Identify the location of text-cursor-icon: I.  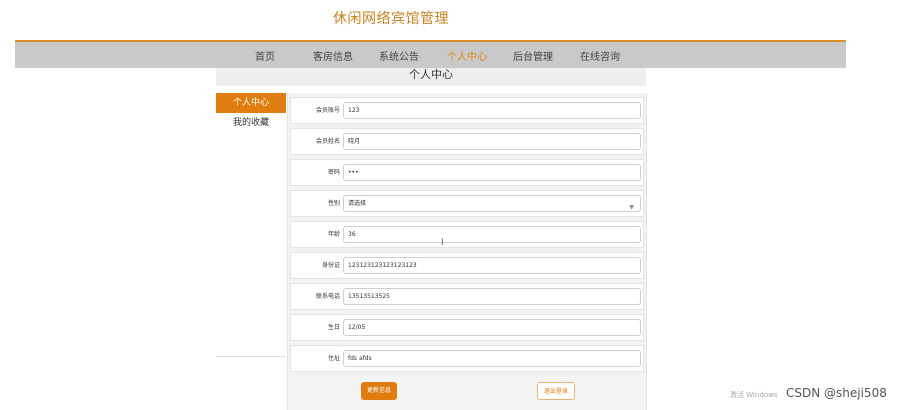
(442, 243).